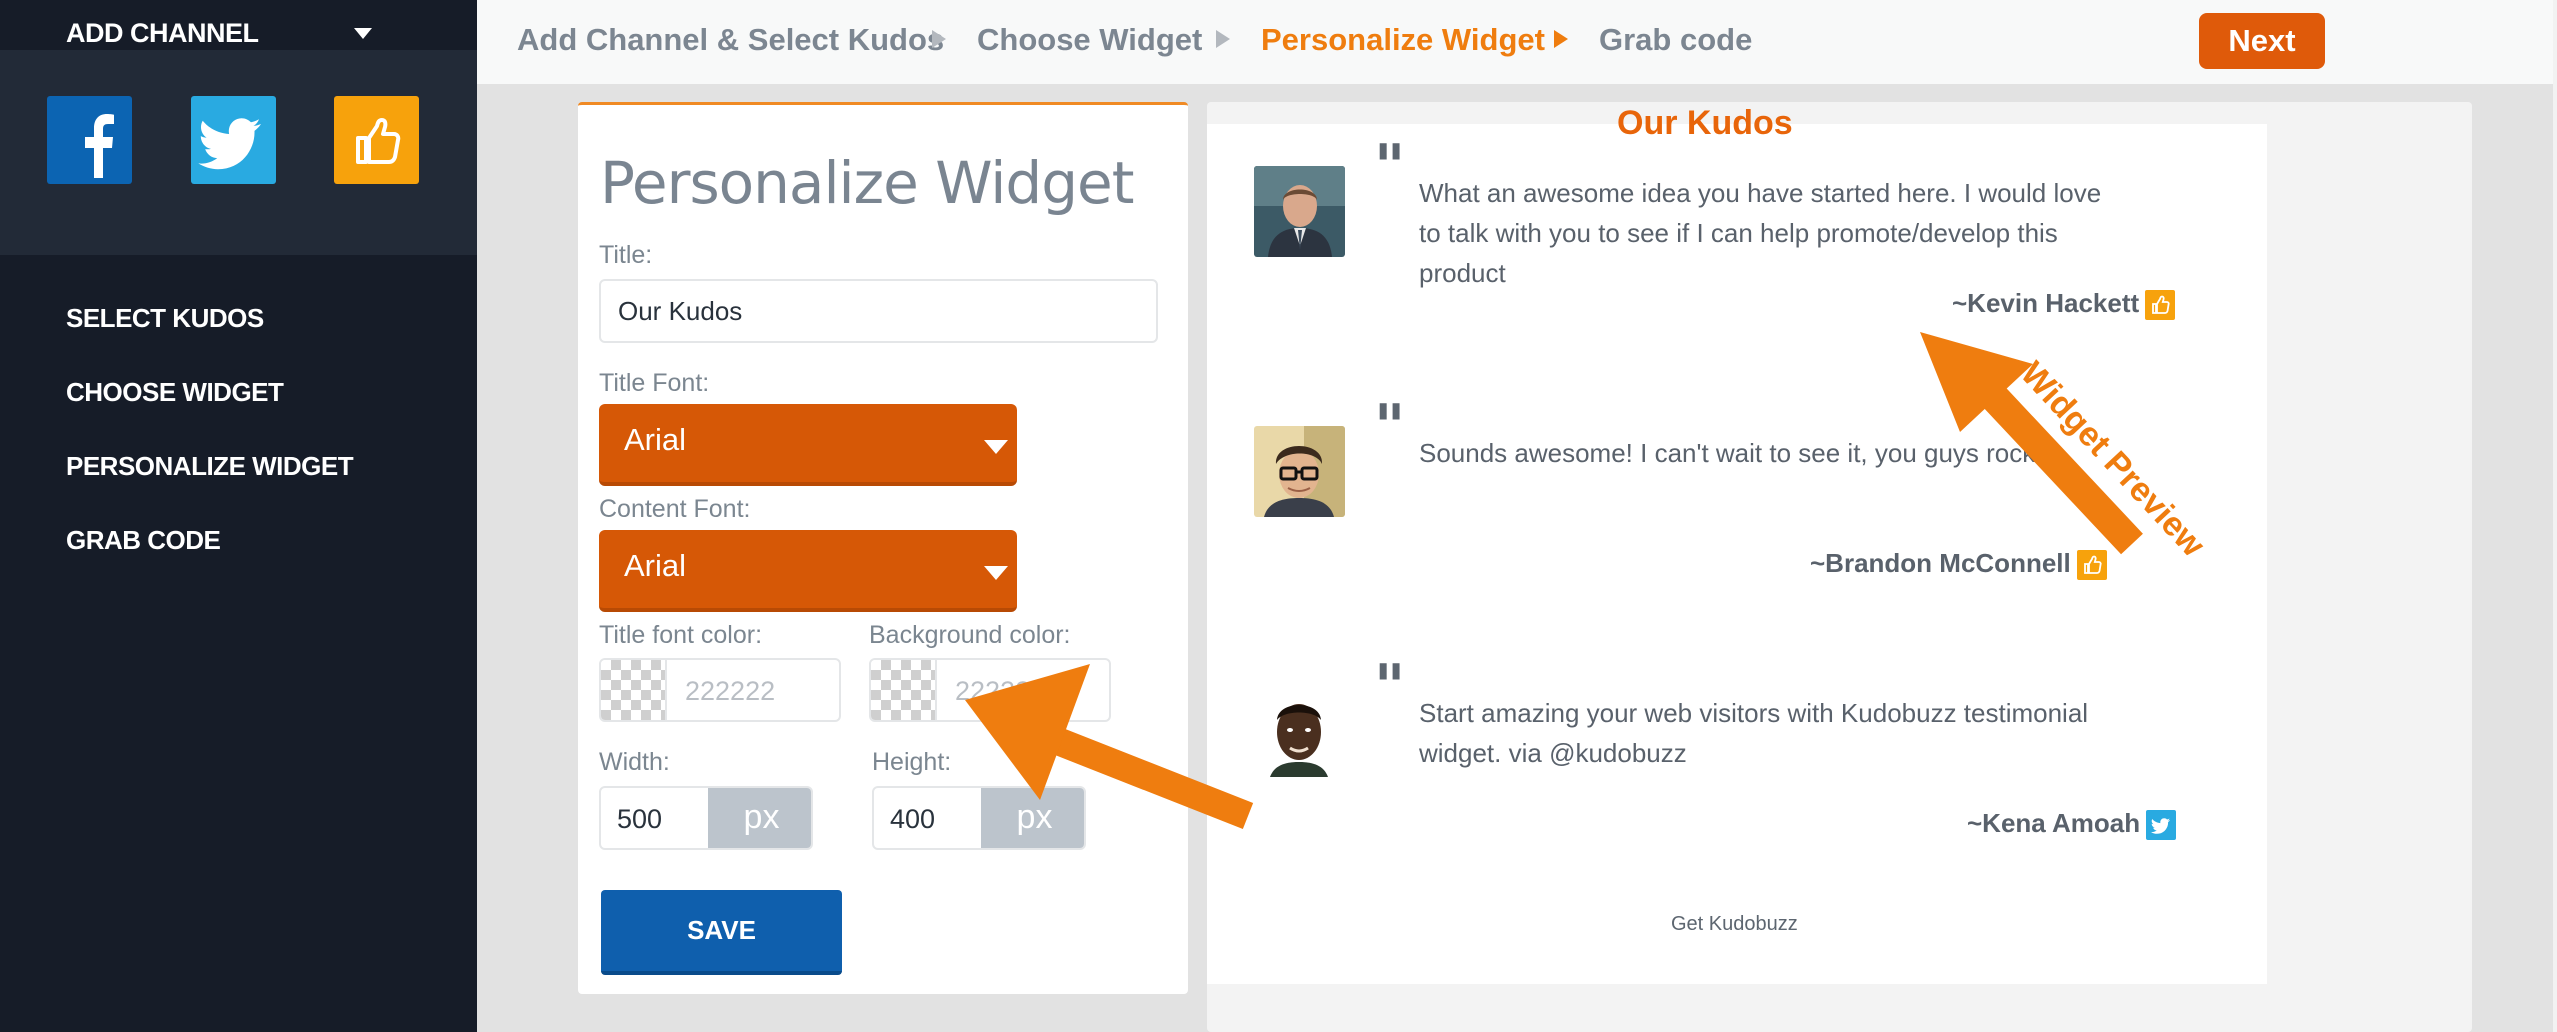  Describe the element at coordinates (706, 818) in the screenshot. I see `width-input: 500 px` at that location.